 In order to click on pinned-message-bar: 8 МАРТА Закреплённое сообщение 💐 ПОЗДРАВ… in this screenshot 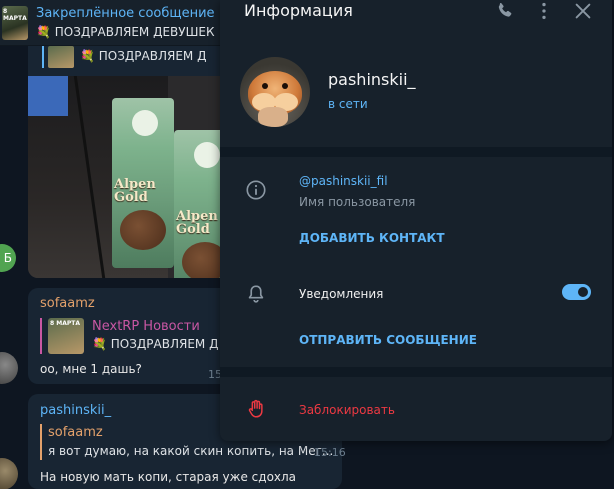, I will do `click(120, 23)`.